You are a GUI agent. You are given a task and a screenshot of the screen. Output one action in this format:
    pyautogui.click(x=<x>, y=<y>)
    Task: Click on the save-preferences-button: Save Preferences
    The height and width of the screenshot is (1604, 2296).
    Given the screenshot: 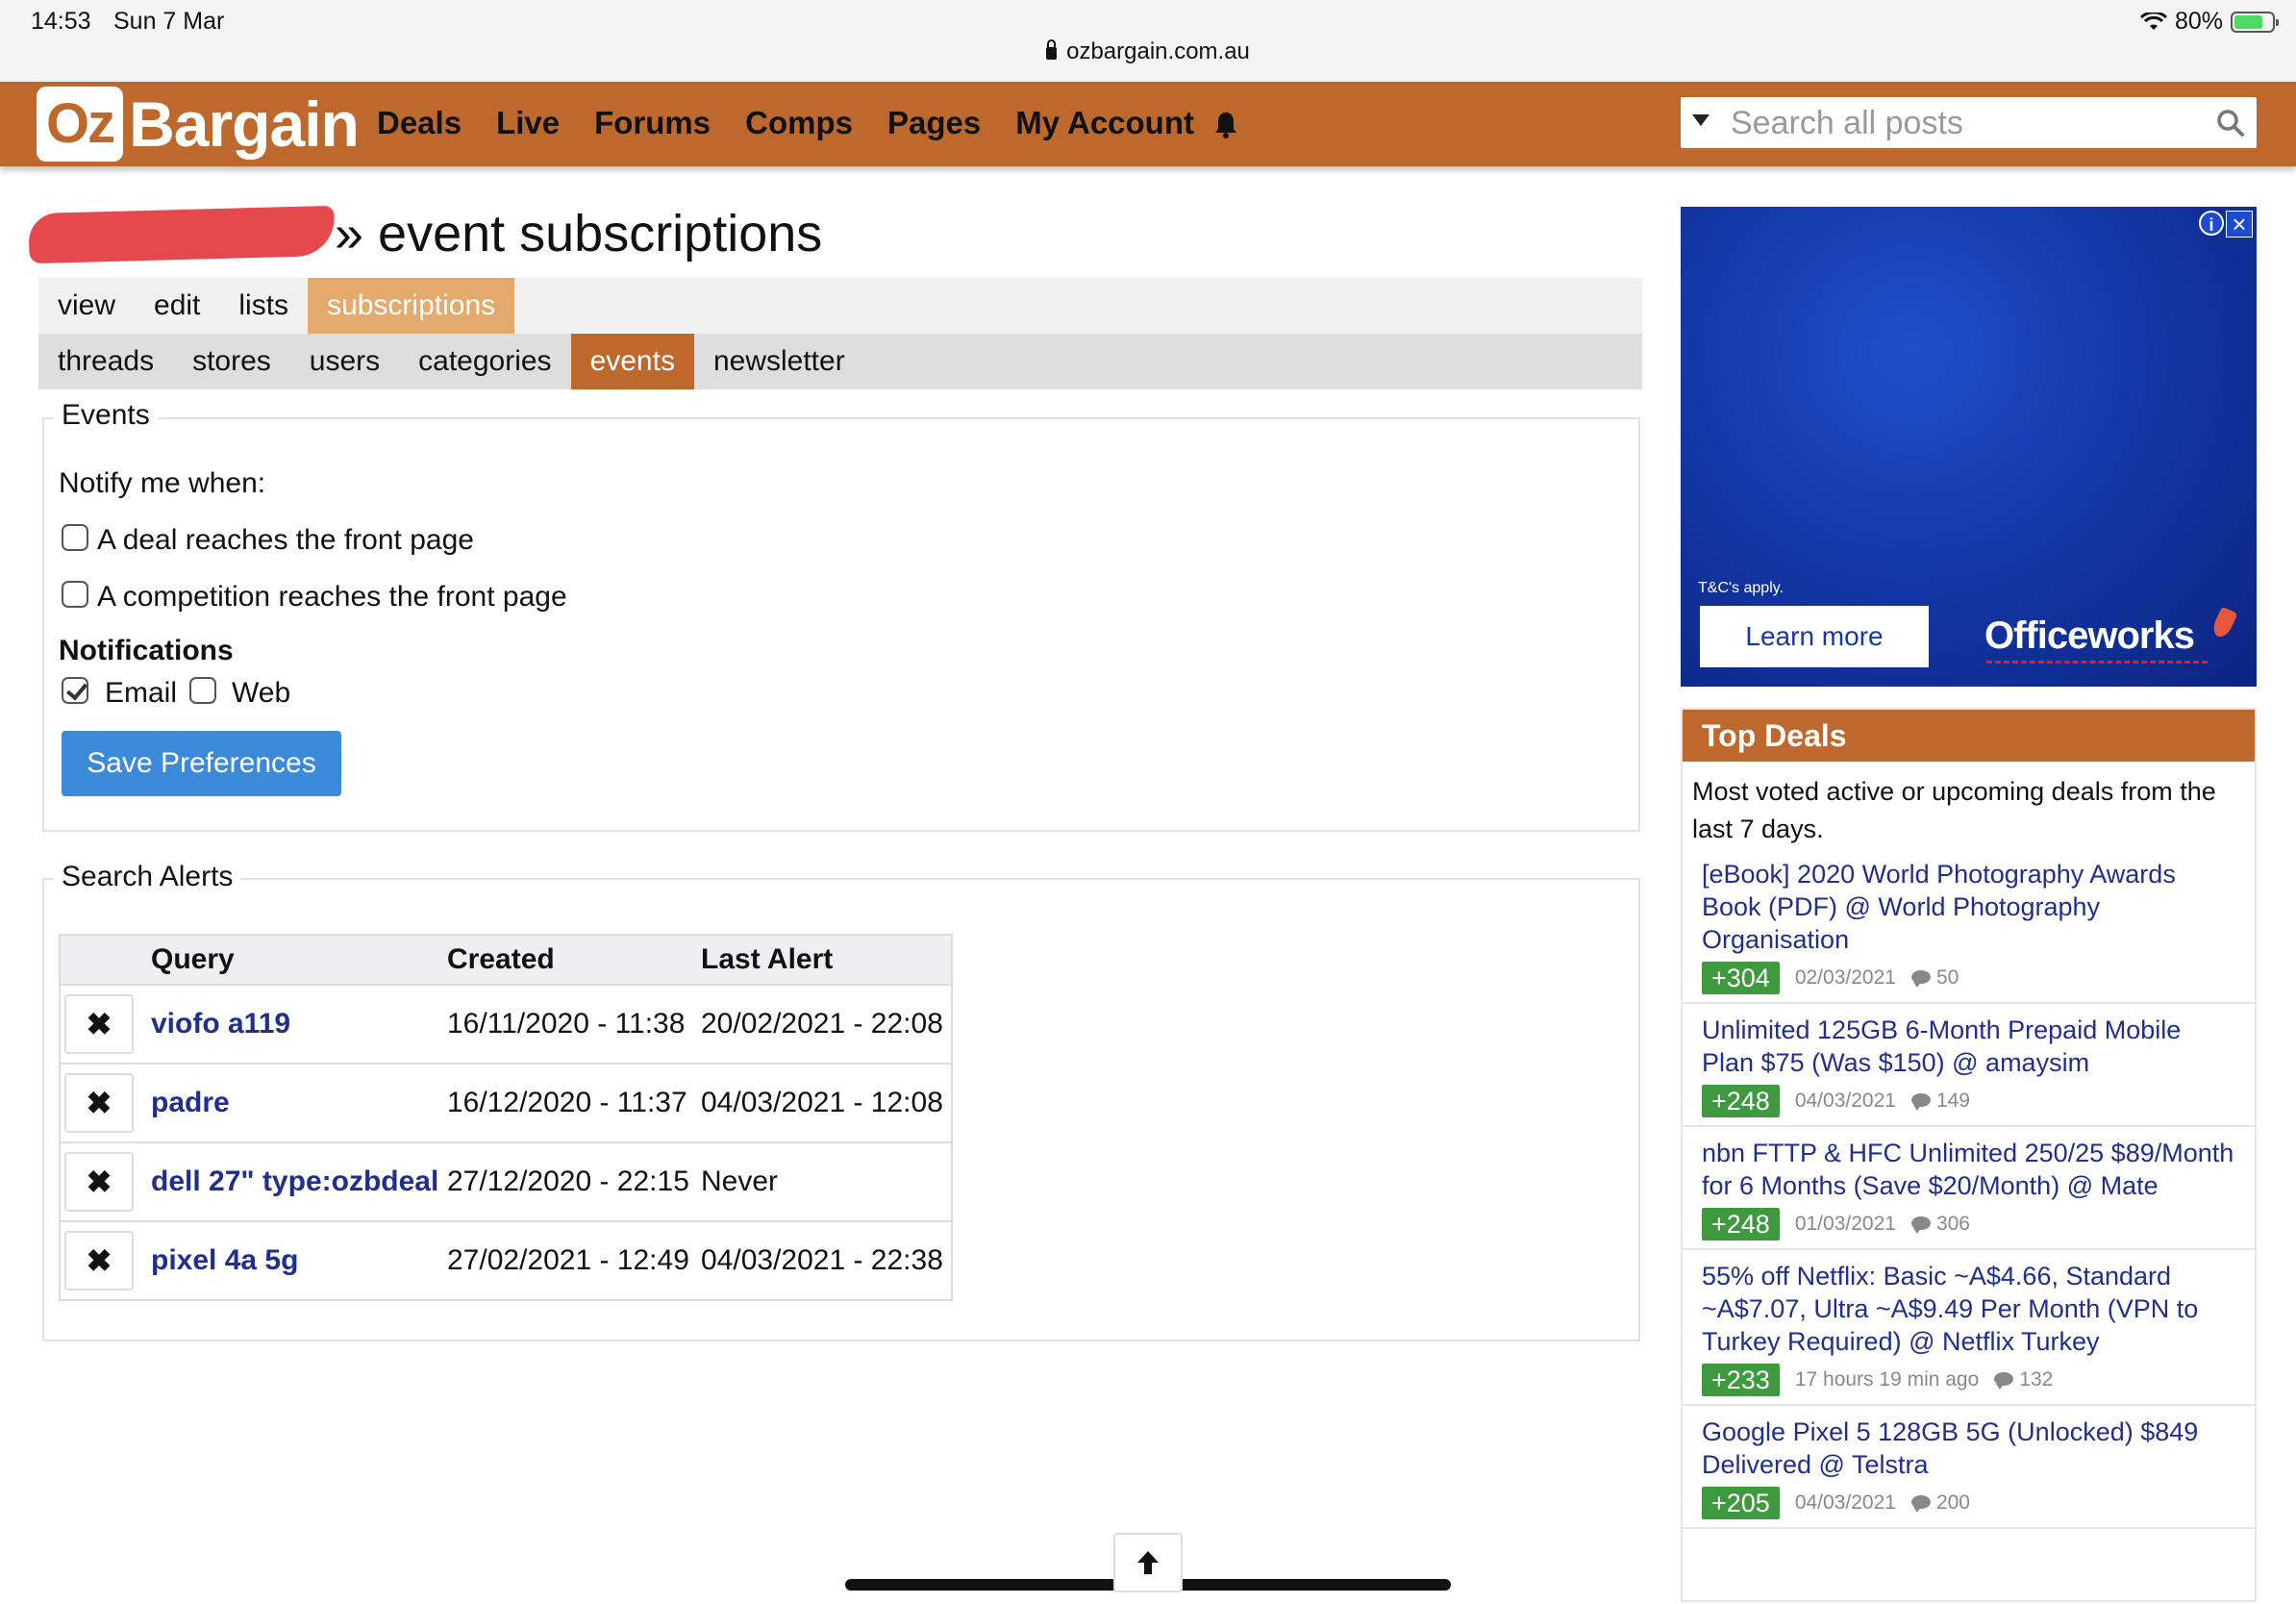 What is the action you would take?
    pyautogui.click(x=201, y=763)
    